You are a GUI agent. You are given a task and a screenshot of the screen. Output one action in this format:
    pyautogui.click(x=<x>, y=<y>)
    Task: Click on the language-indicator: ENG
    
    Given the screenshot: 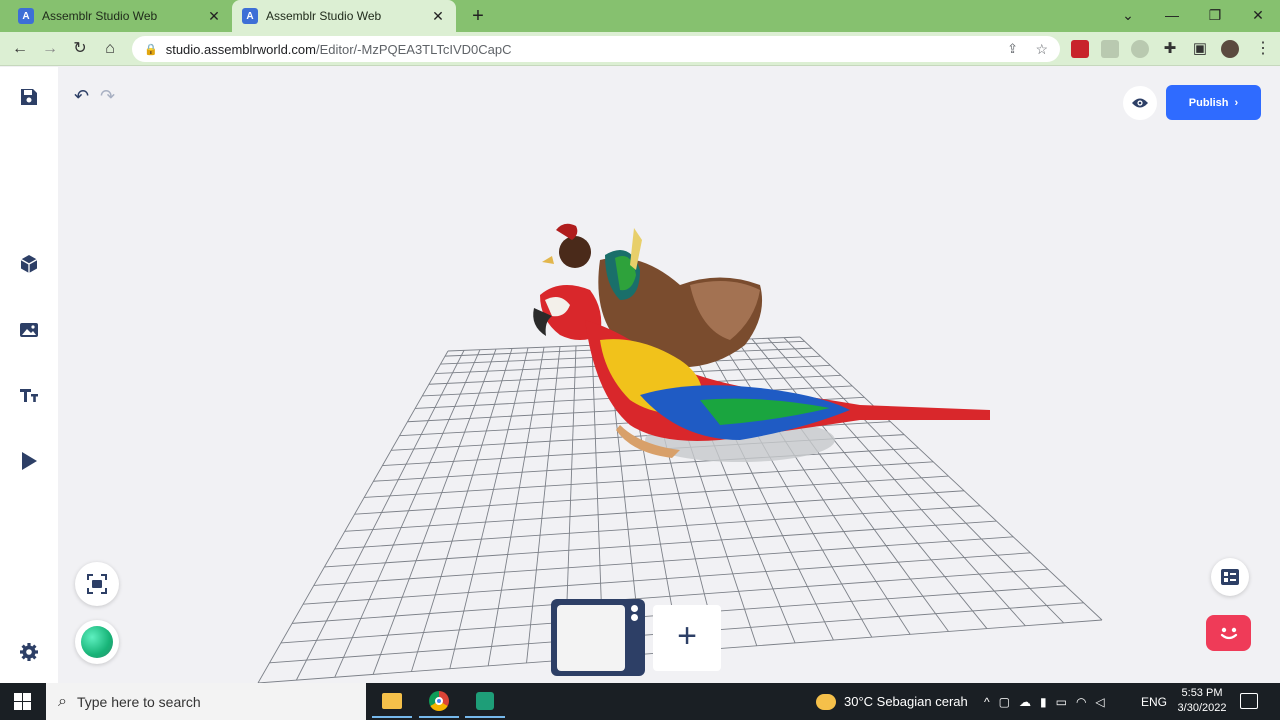 What is the action you would take?
    pyautogui.click(x=1154, y=701)
    